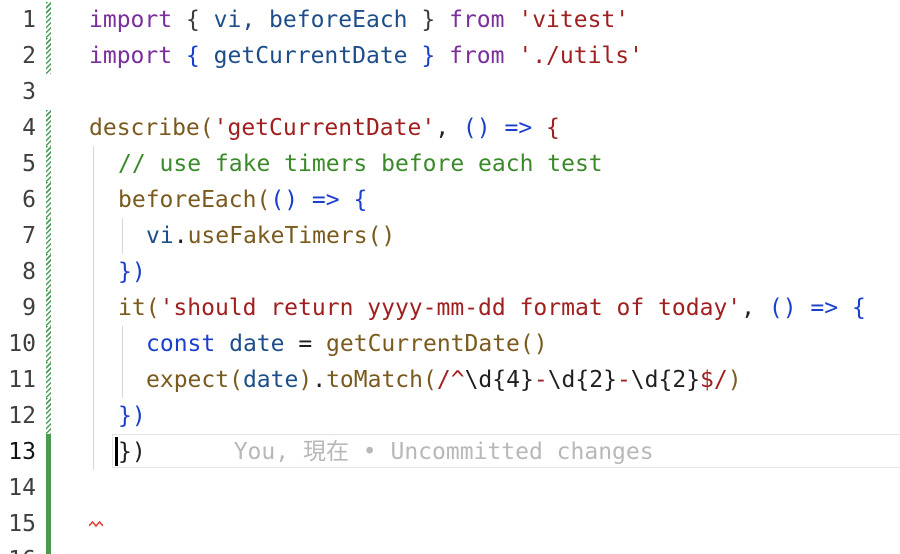 This screenshot has height=554, width=900. Describe the element at coordinates (187, 200) in the screenshot. I see `function-token: beforeEach` at that location.